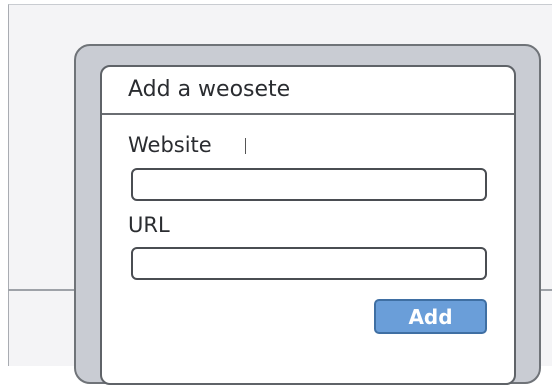 This screenshot has height=385, width=552. What do you see at coordinates (245, 146) in the screenshot?
I see `text-cursor-mark` at bounding box center [245, 146].